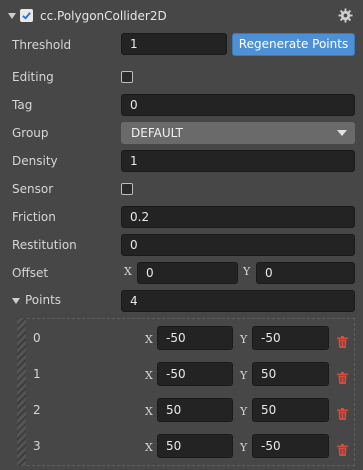 This screenshot has width=363, height=470. What do you see at coordinates (44, 245) in the screenshot?
I see `restitution-label: Restitution` at bounding box center [44, 245].